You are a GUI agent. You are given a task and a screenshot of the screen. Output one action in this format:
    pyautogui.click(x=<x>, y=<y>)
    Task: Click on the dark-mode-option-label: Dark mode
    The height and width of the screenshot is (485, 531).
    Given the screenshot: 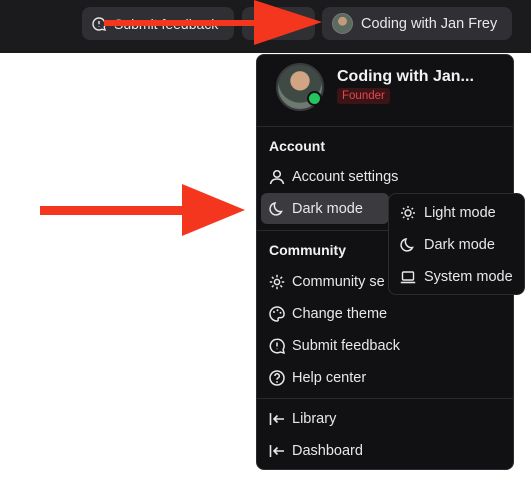 What is the action you would take?
    pyautogui.click(x=459, y=245)
    